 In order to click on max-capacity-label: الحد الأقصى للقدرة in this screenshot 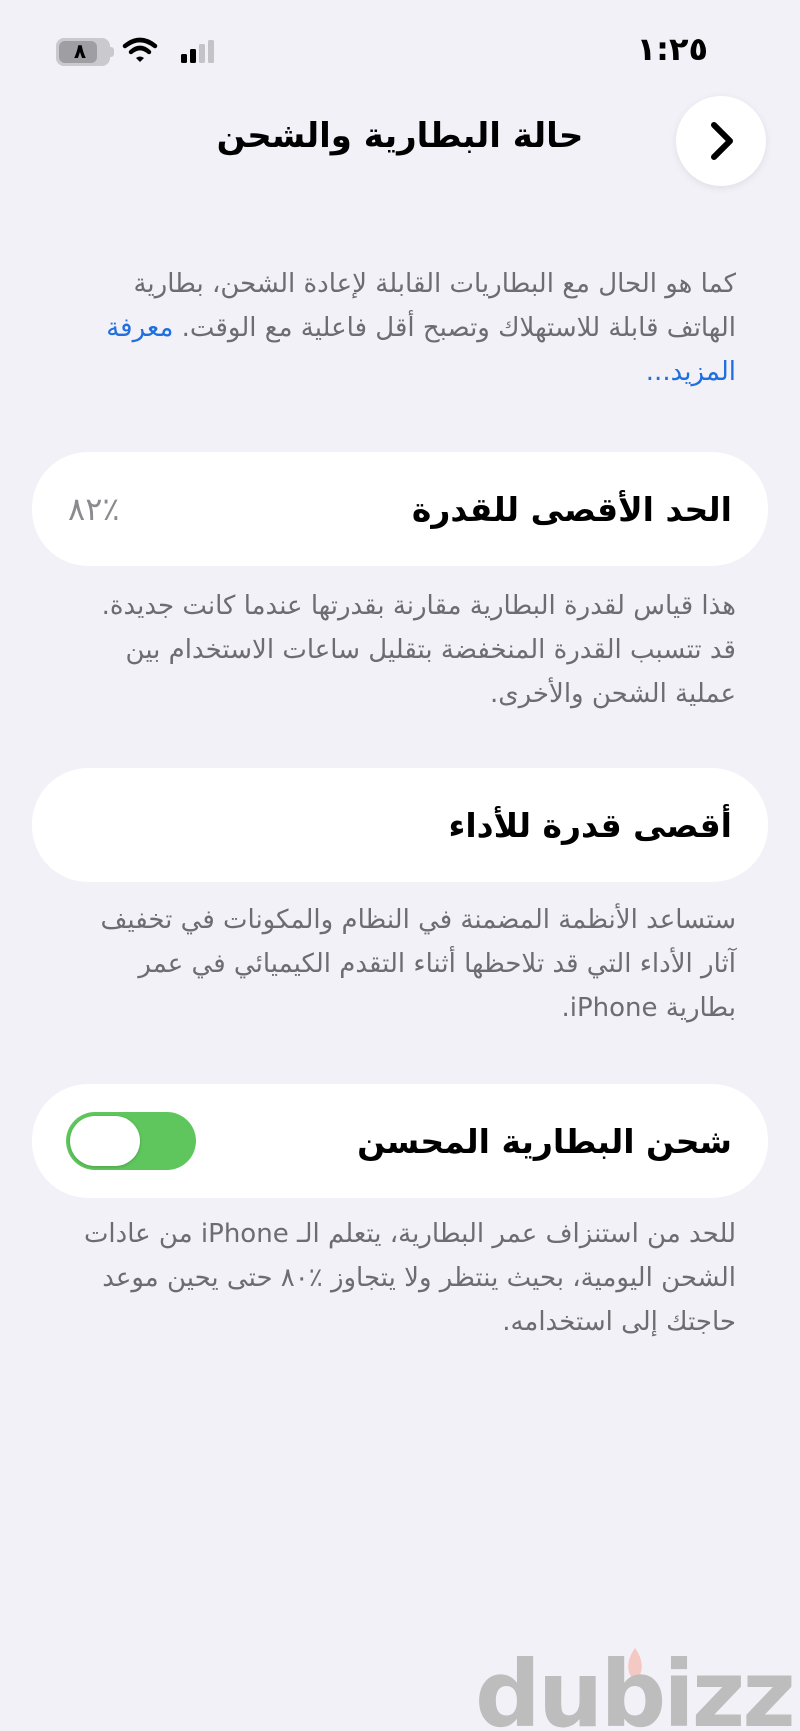, I will do `click(571, 509)`.